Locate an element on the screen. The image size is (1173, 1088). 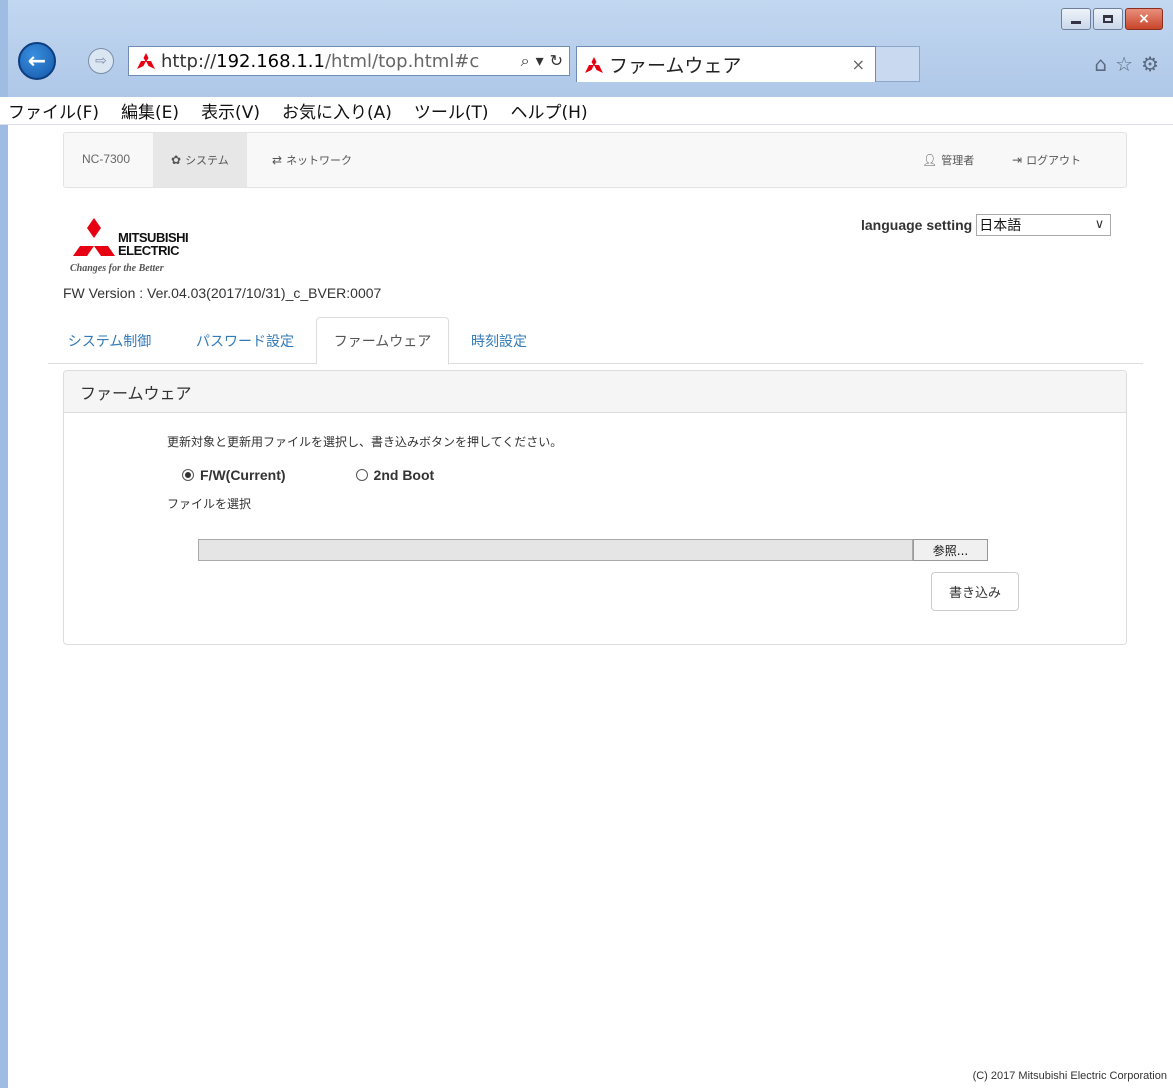
dropdown-arrow-icon: ▾ is located at coordinates (540, 61).